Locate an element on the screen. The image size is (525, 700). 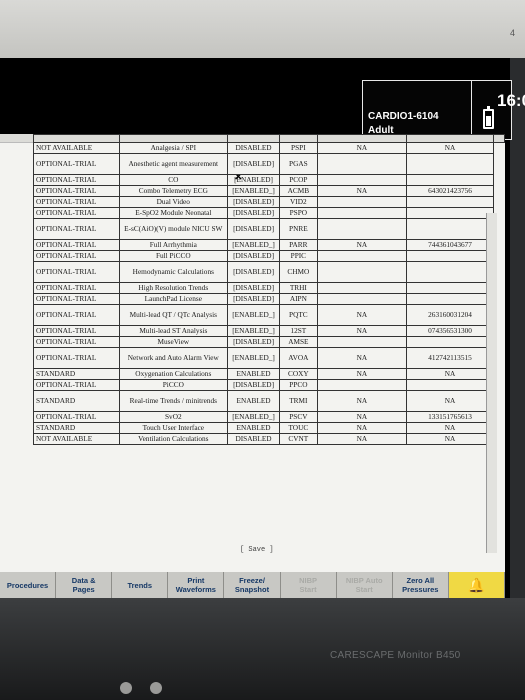
table-cell-state: DISABLED is located at coordinates (253, 439).